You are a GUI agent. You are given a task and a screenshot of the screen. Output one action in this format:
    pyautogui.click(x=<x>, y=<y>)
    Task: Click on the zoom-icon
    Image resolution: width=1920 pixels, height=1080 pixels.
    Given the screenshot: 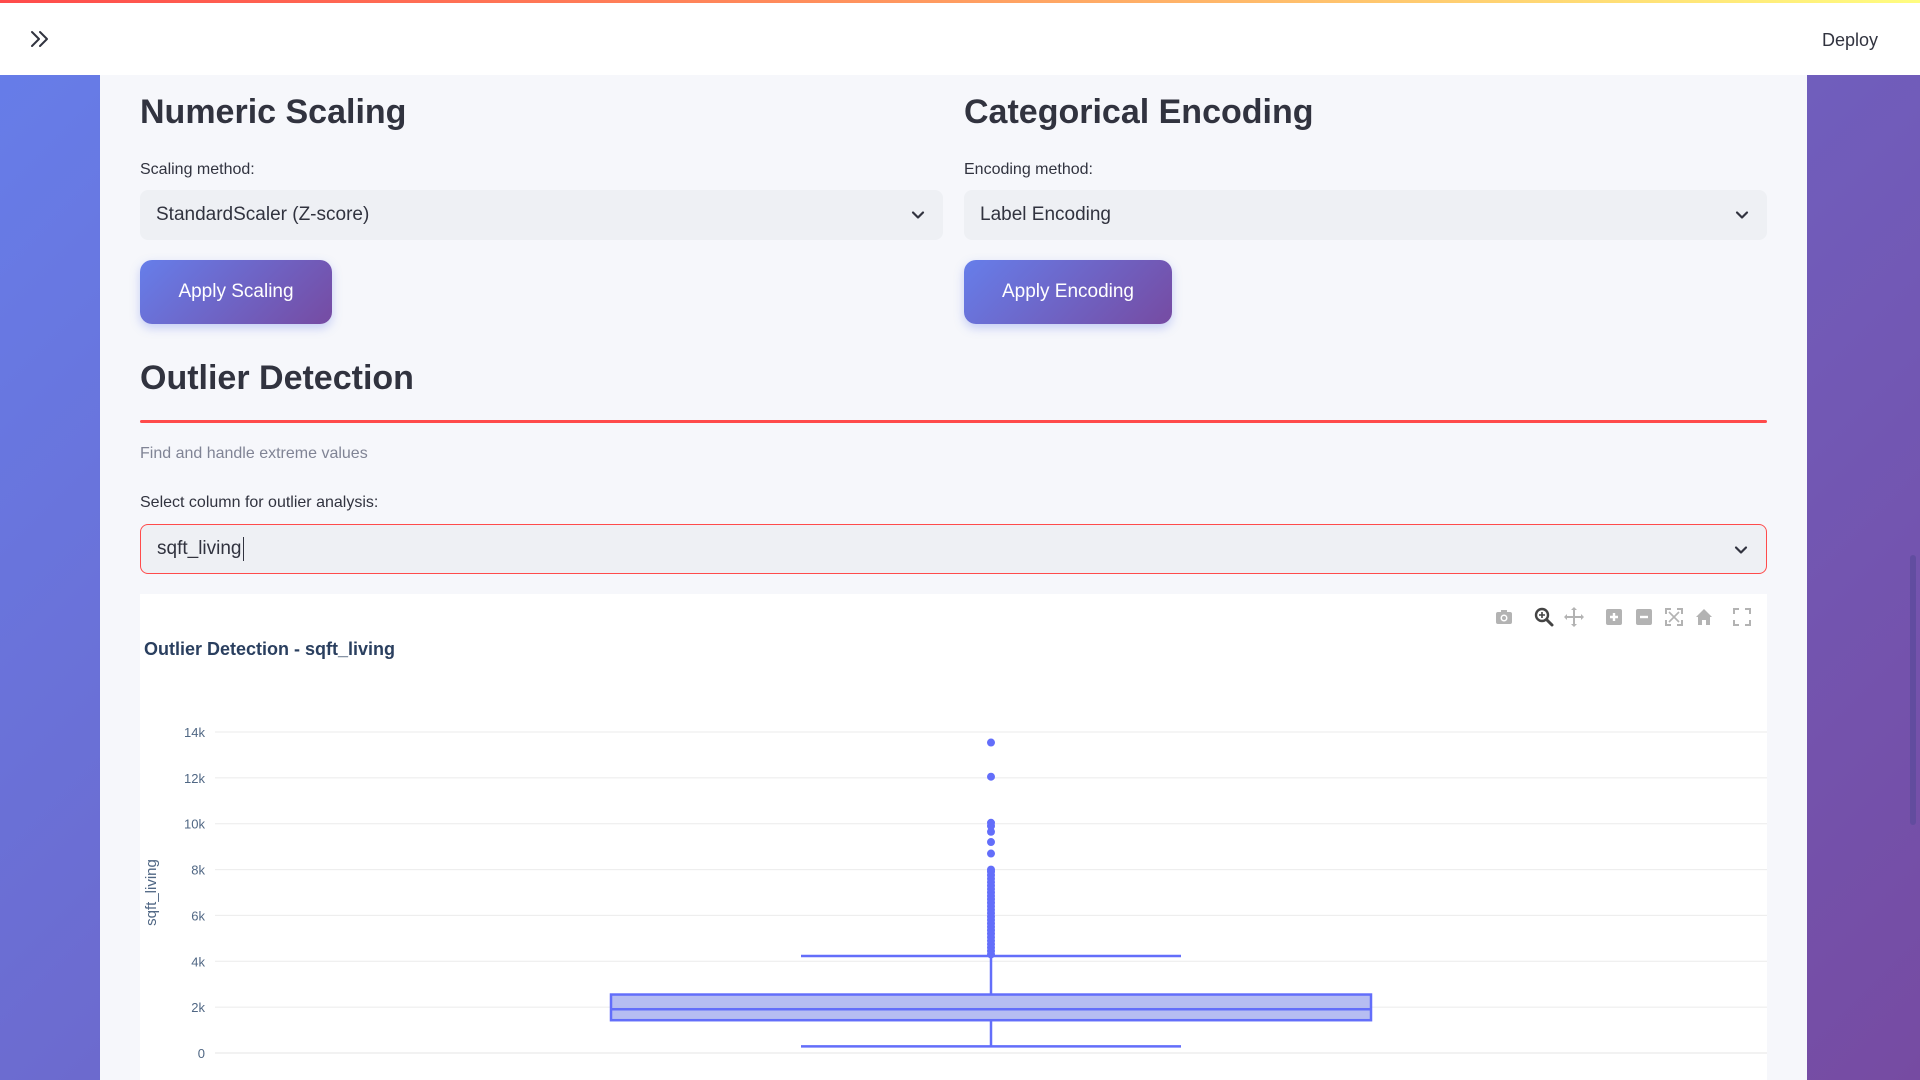 What is the action you would take?
    pyautogui.click(x=1544, y=617)
    